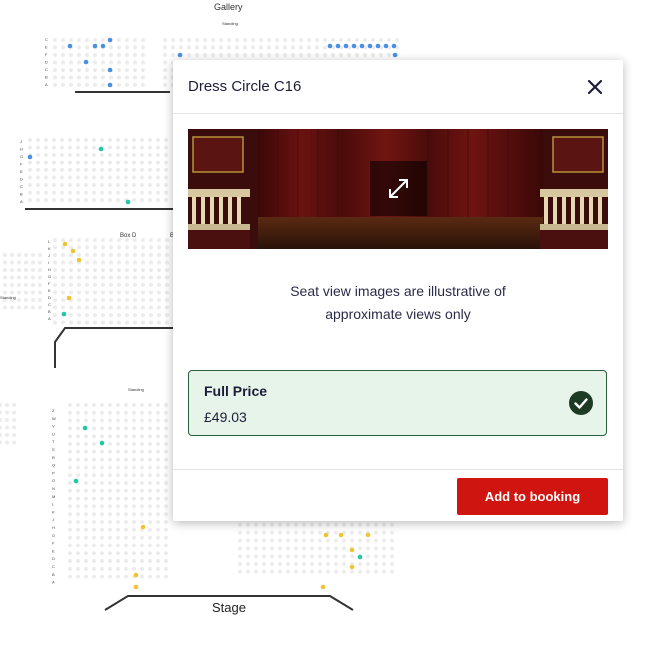 The image size is (650, 655). I want to click on price-option-full-price: Full Price £49.03, so click(397, 403).